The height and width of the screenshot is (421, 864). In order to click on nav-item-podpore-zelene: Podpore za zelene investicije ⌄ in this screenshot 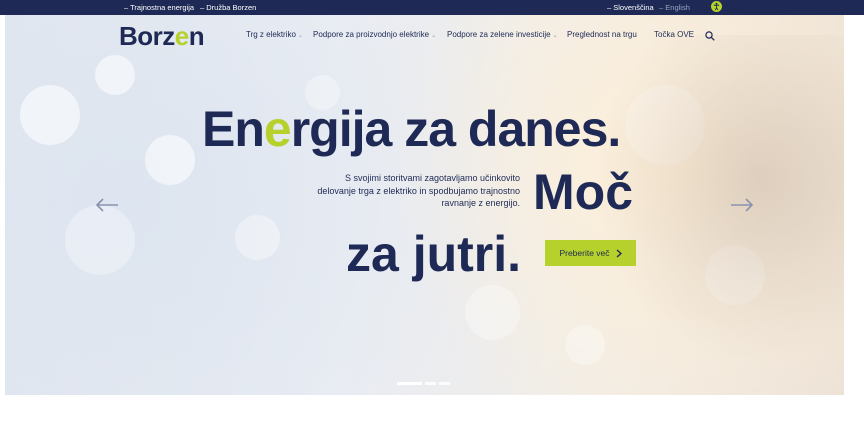, I will do `click(502, 34)`.